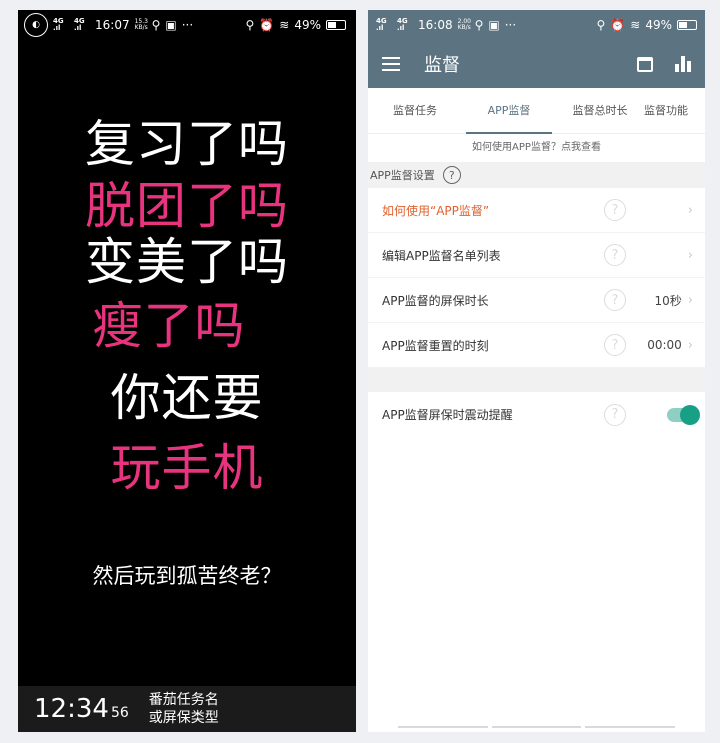  What do you see at coordinates (536, 345) in the screenshot?
I see `settings-row-reset-time: APP监督重置的时刻 ? 00:00 ›` at bounding box center [536, 345].